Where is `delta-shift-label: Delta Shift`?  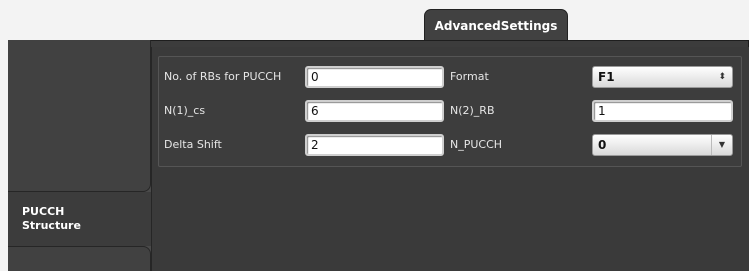
delta-shift-label: Delta Shift is located at coordinates (193, 144).